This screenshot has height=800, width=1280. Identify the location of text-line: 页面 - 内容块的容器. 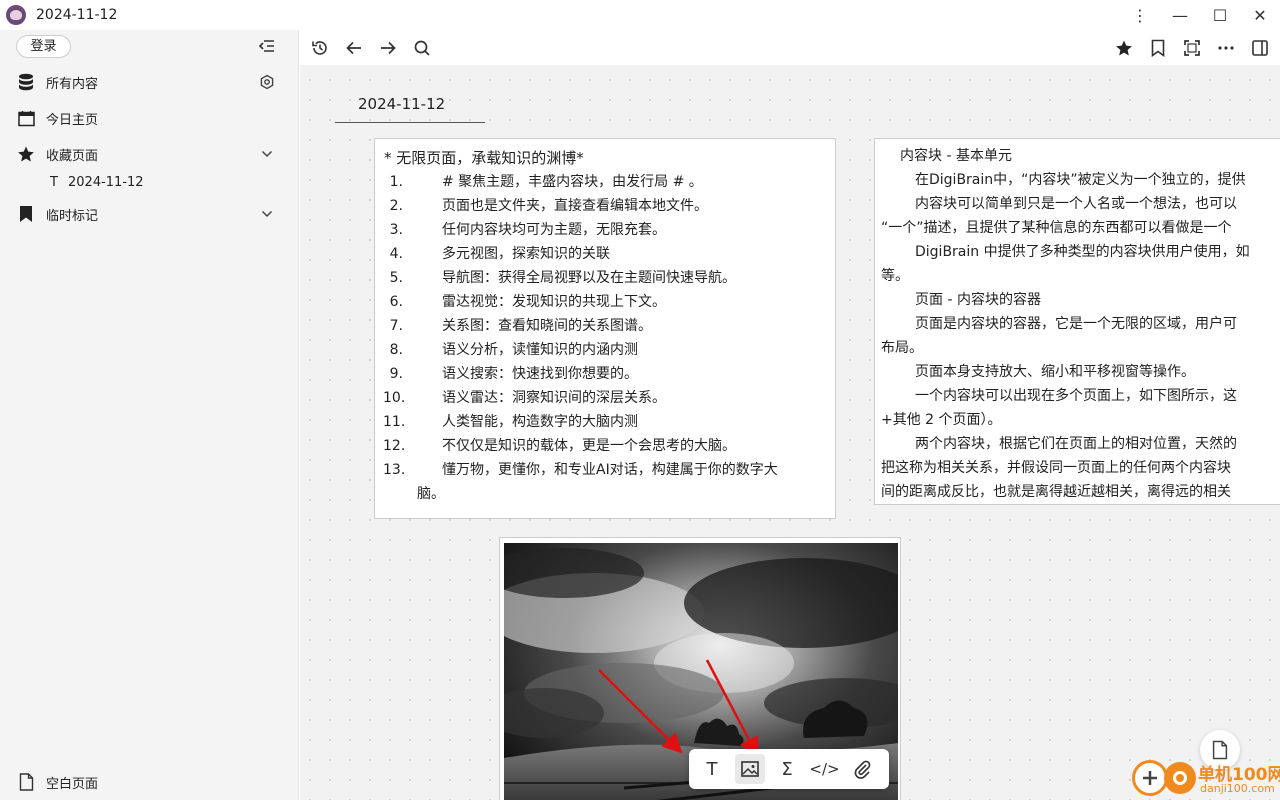
(978, 300).